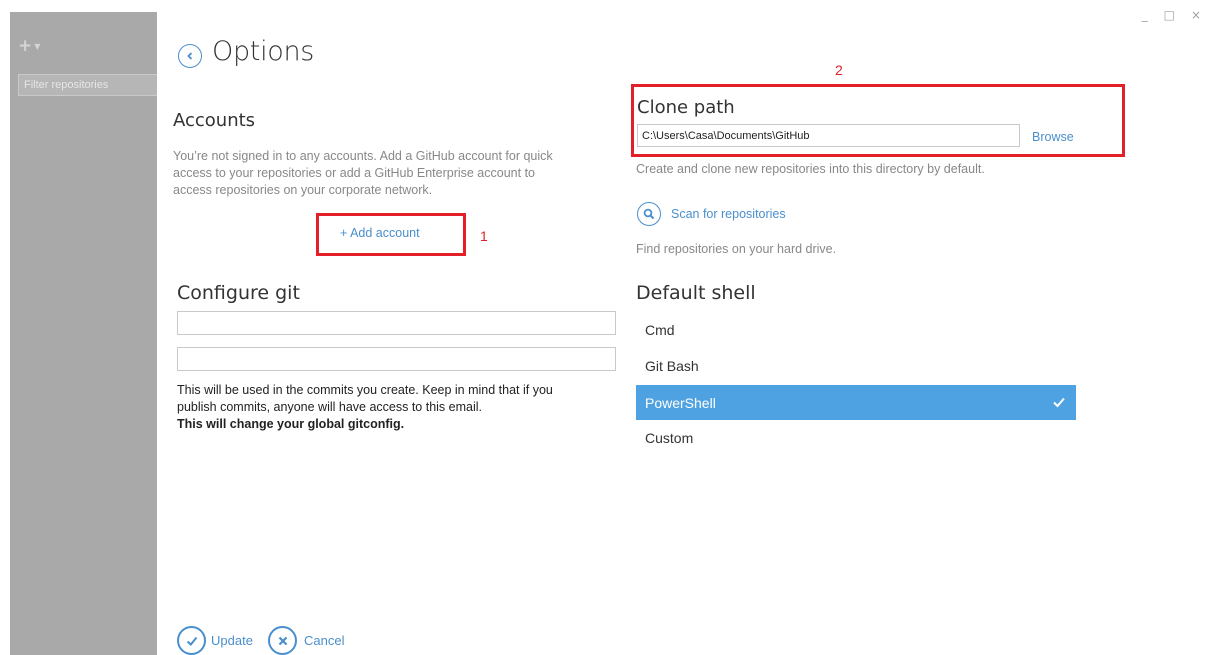 This screenshot has width=1213, height=655. I want to click on maximize-button: □, so click(1169, 15).